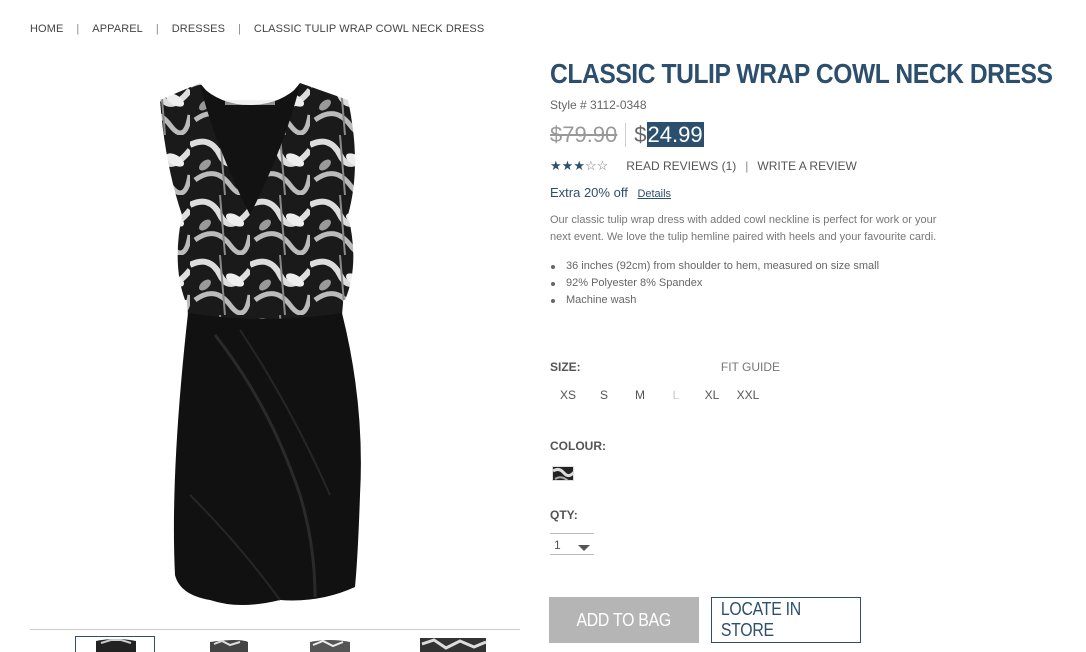  I want to click on colour-swatch, so click(563, 473).